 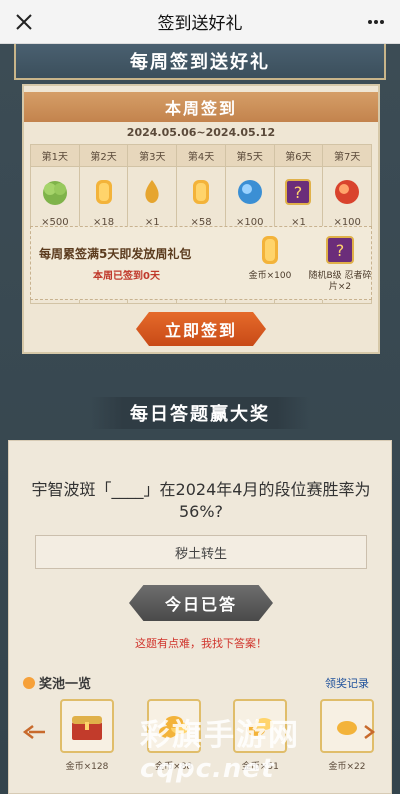 What do you see at coordinates (201, 552) in the screenshot?
I see `answer-option: 秽土转生` at bounding box center [201, 552].